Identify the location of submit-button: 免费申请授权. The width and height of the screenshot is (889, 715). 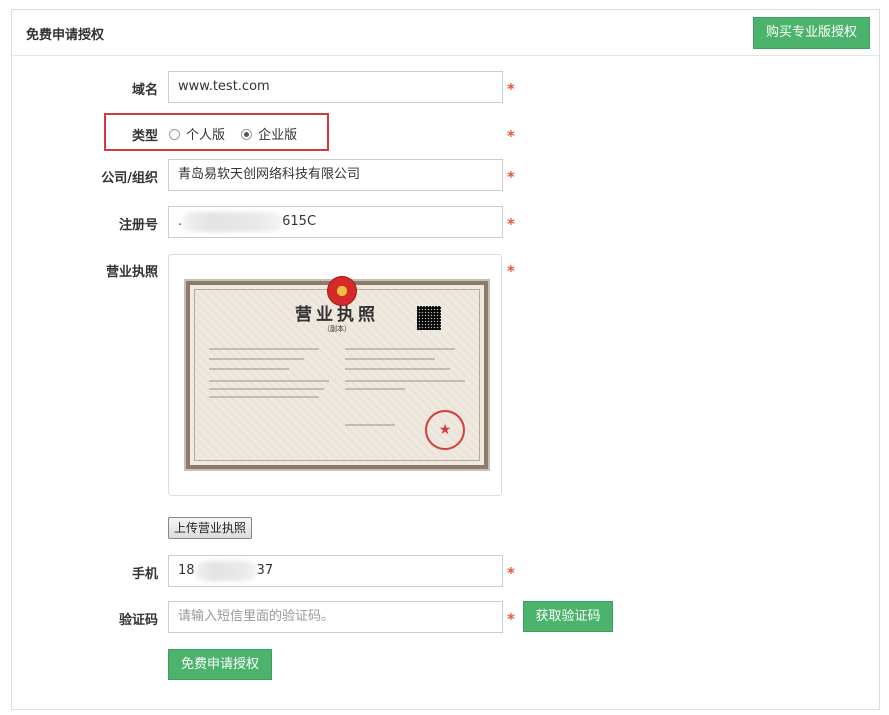
(220, 664).